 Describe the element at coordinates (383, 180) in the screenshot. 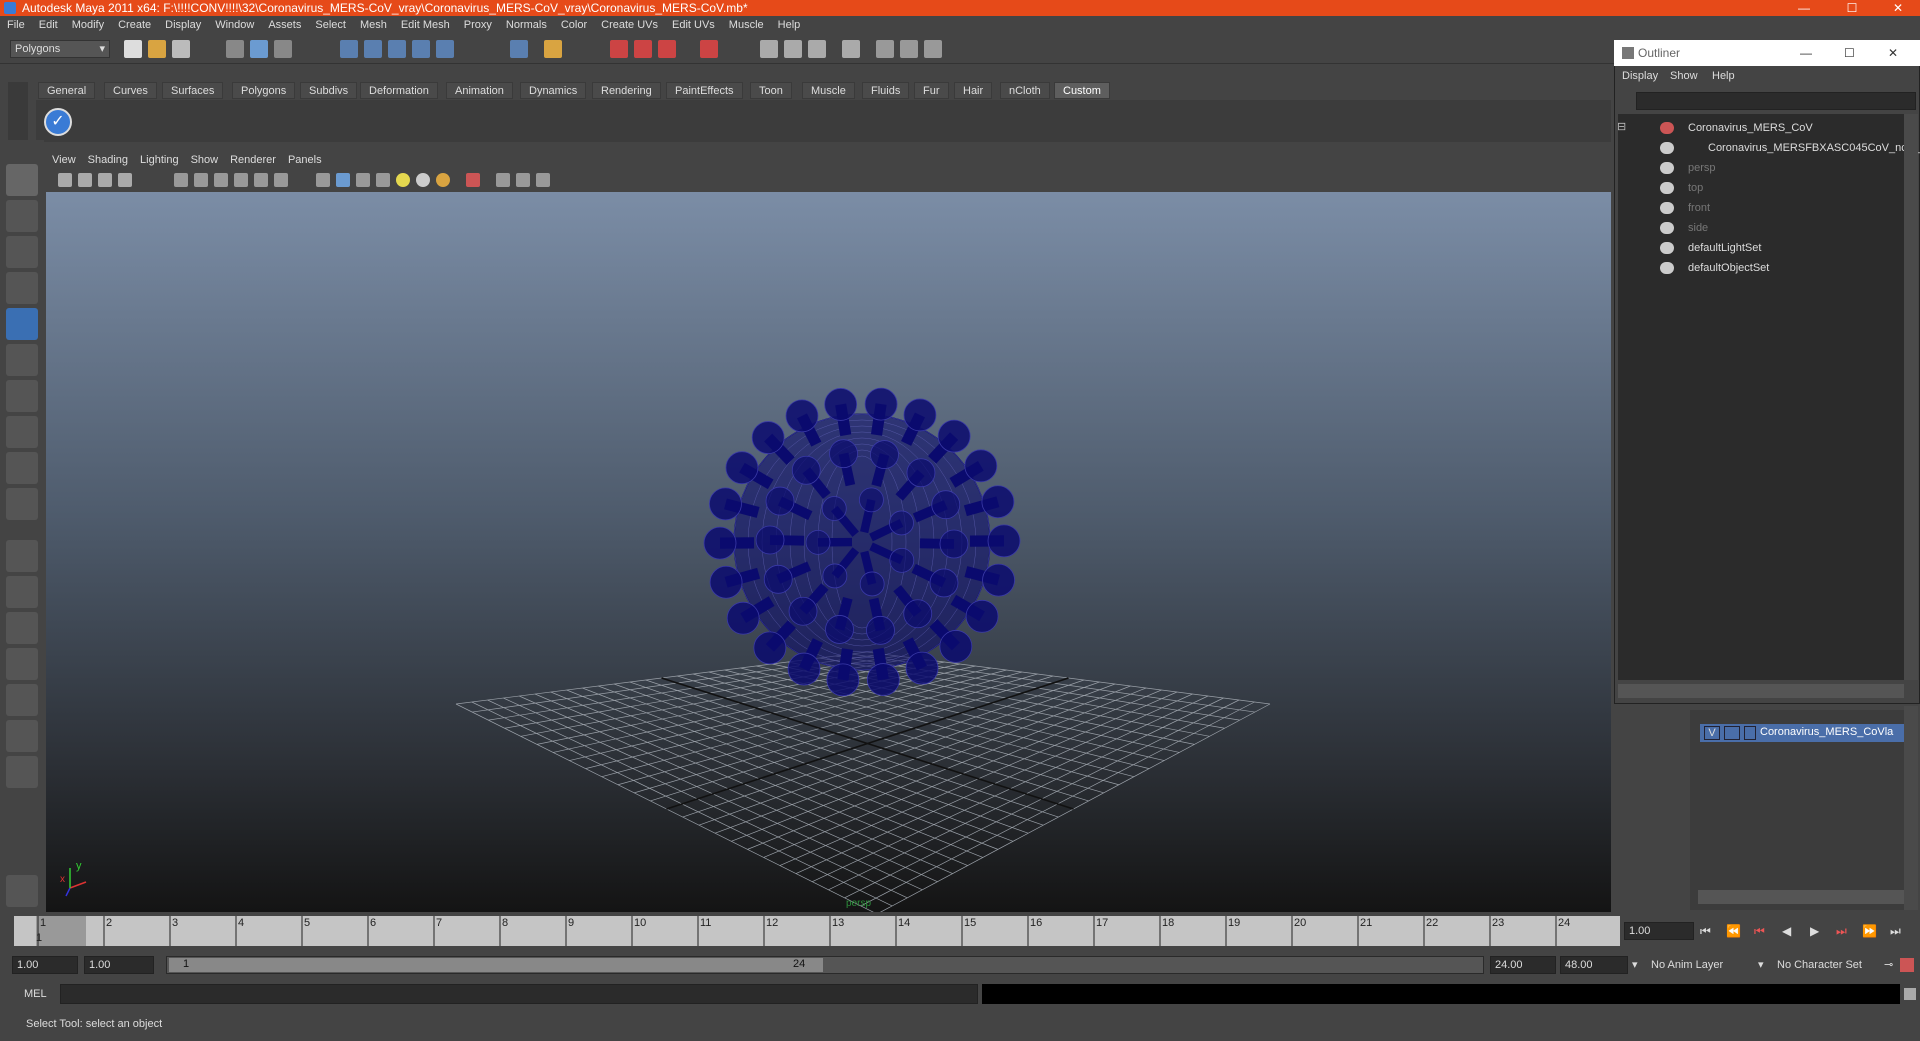

I see `textured-icon` at that location.